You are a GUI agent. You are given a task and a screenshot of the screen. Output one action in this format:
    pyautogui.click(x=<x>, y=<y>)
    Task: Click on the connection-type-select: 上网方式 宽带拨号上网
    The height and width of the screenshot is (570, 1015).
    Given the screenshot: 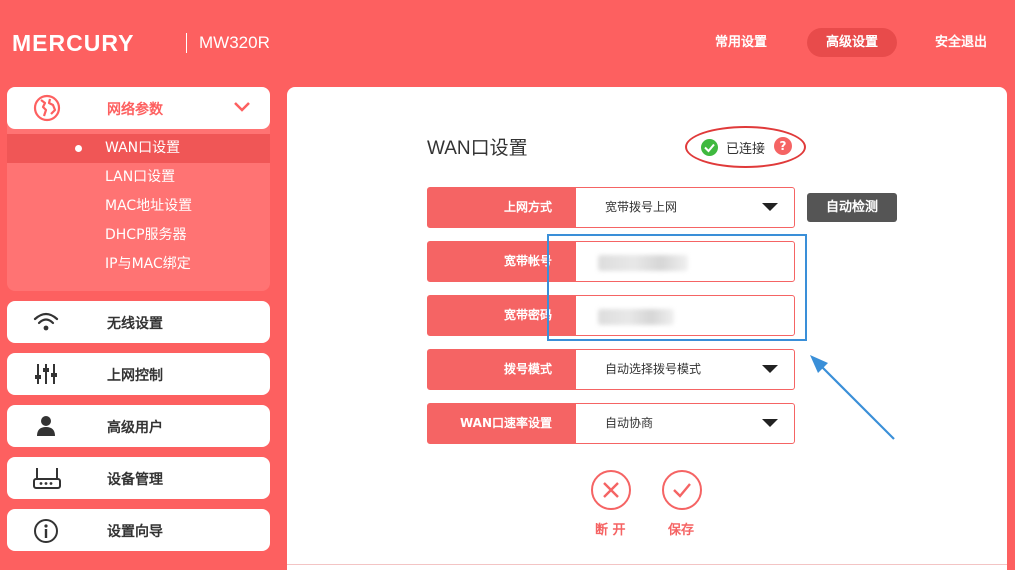 What is the action you would take?
    pyautogui.click(x=611, y=207)
    